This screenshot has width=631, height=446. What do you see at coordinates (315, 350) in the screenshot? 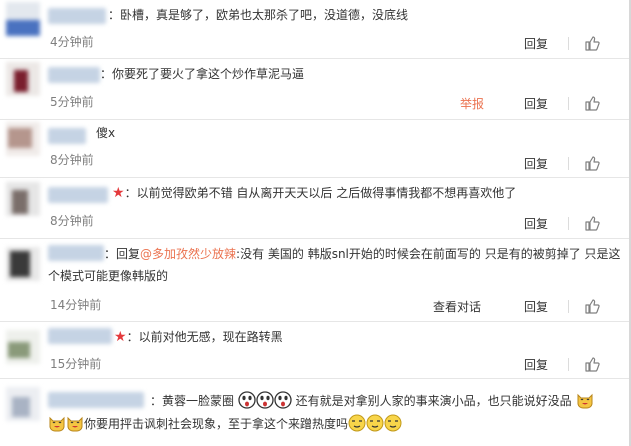
I see `comment-item: ★：以前对他无感，现在路转黑 15分钟前 回复` at bounding box center [315, 350].